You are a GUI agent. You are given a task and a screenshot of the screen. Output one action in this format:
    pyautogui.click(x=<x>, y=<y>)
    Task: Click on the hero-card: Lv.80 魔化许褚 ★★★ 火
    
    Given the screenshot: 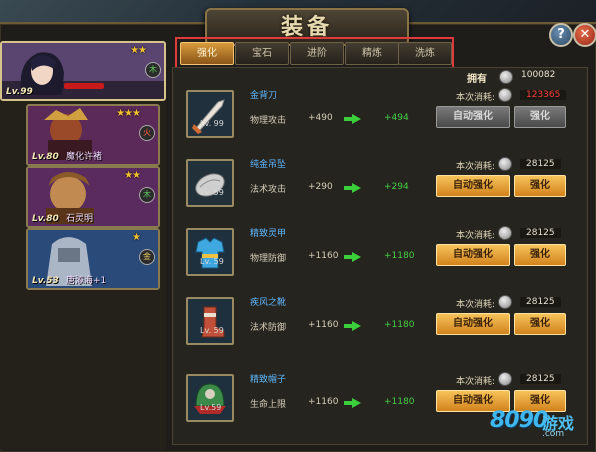 What is the action you would take?
    pyautogui.click(x=93, y=135)
    